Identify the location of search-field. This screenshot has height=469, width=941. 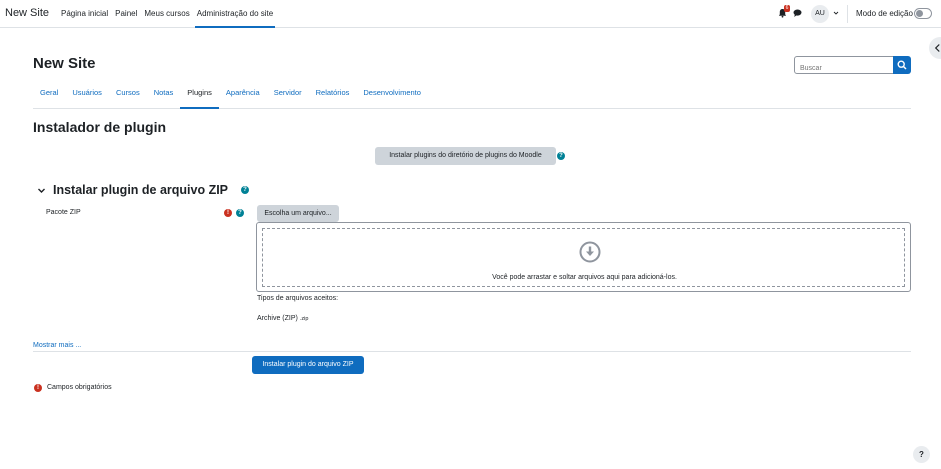
(844, 66).